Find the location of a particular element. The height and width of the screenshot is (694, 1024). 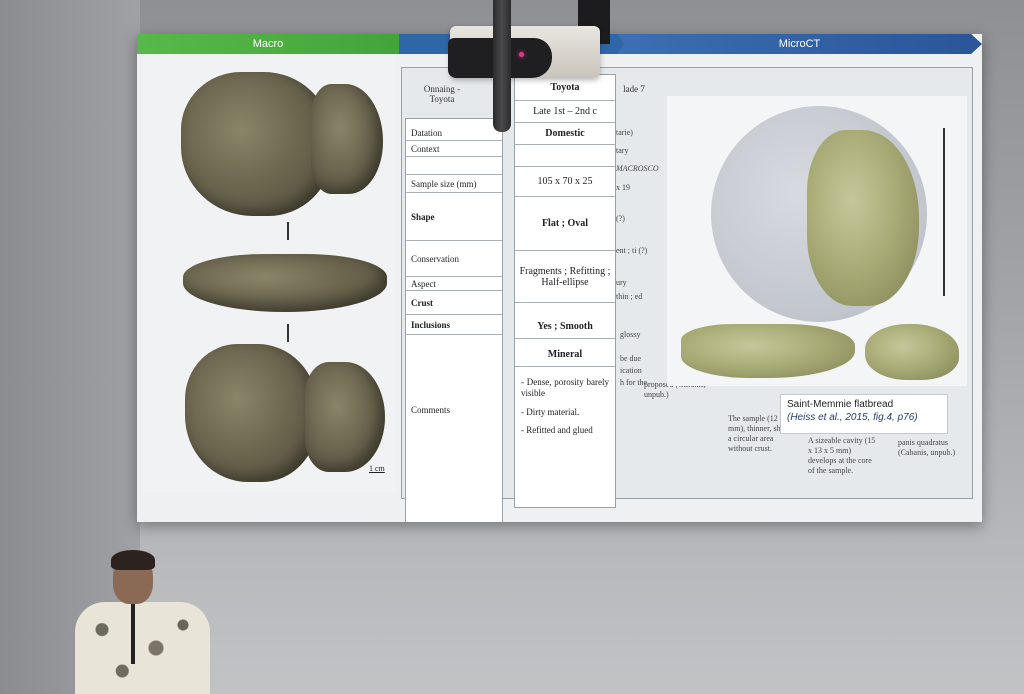

row-label-comments: Comments is located at coordinates (431, 410).